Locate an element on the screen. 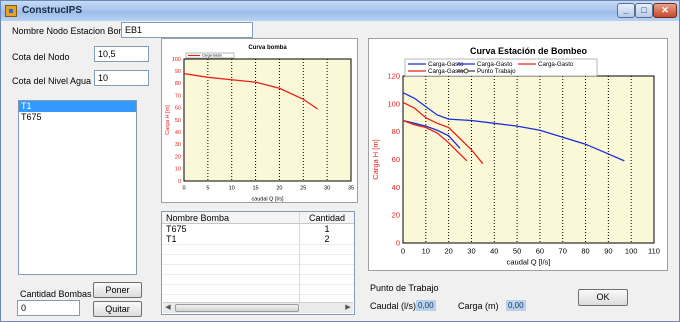 This screenshot has width=680, height=322. poner-button: Poner is located at coordinates (117, 290).